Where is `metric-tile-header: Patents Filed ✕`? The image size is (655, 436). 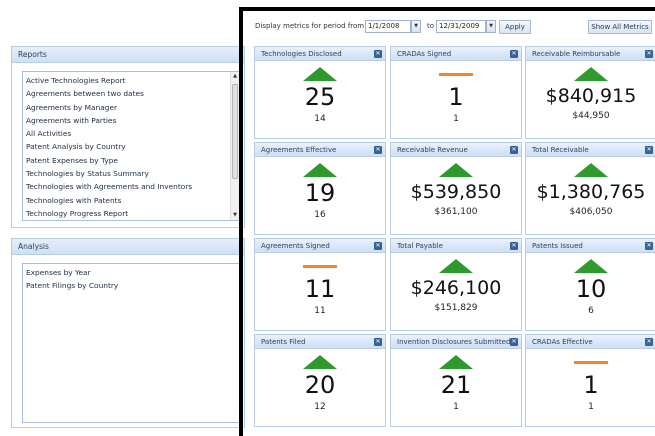 metric-tile-header: Patents Filed ✕ is located at coordinates (320, 342).